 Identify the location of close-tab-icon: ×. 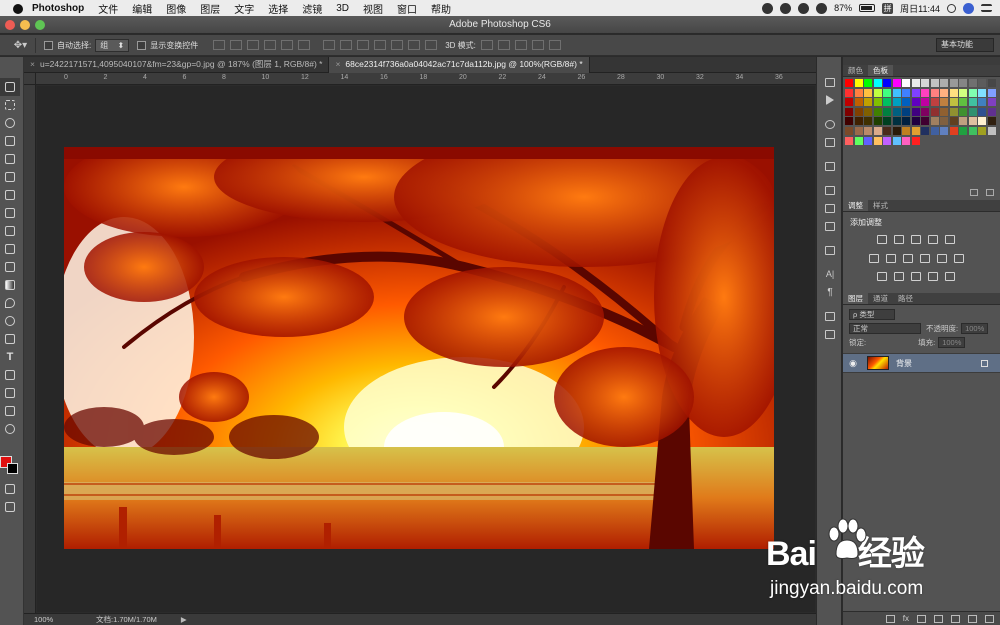
(337, 64).